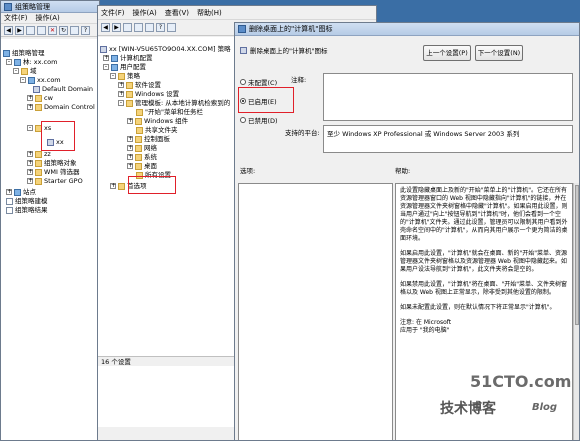 The height and width of the screenshot is (441, 580). I want to click on refresh-icon: ↻, so click(63, 30).